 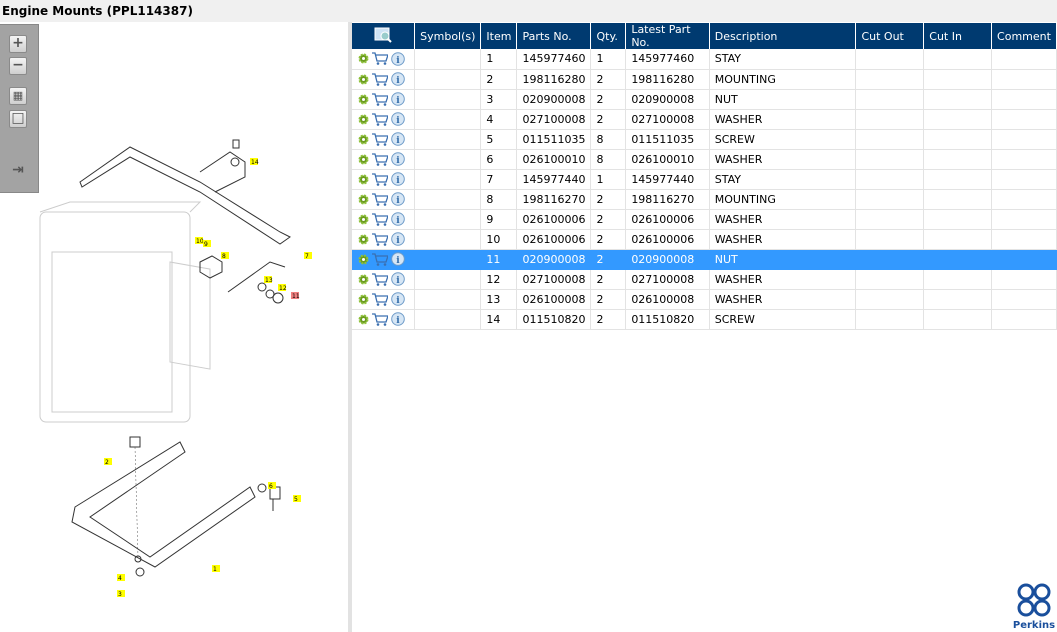 What do you see at coordinates (296, 499) in the screenshot?
I see `callout-label: 5` at bounding box center [296, 499].